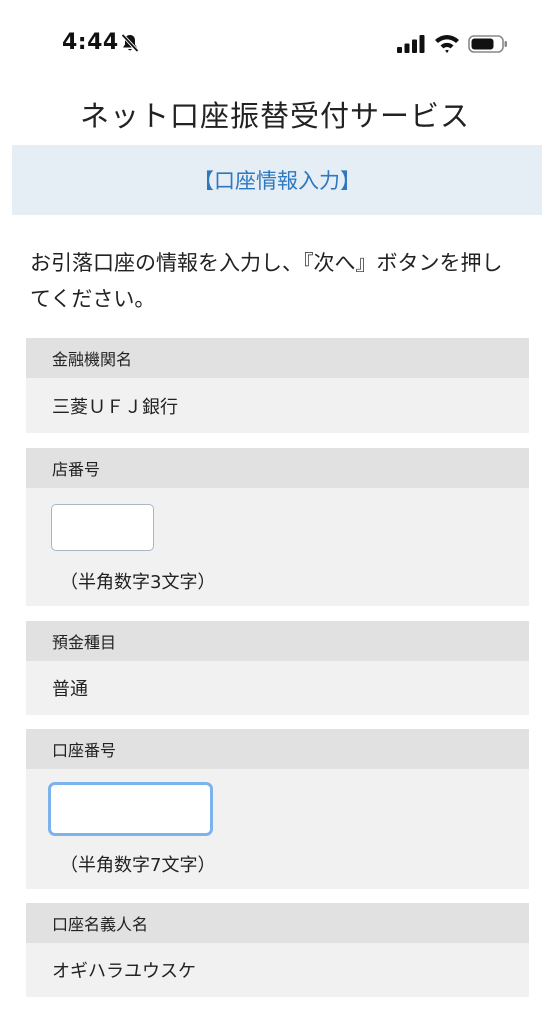 The width and height of the screenshot is (550, 1024). I want to click on branch-number-label: 店番号, so click(277, 468).